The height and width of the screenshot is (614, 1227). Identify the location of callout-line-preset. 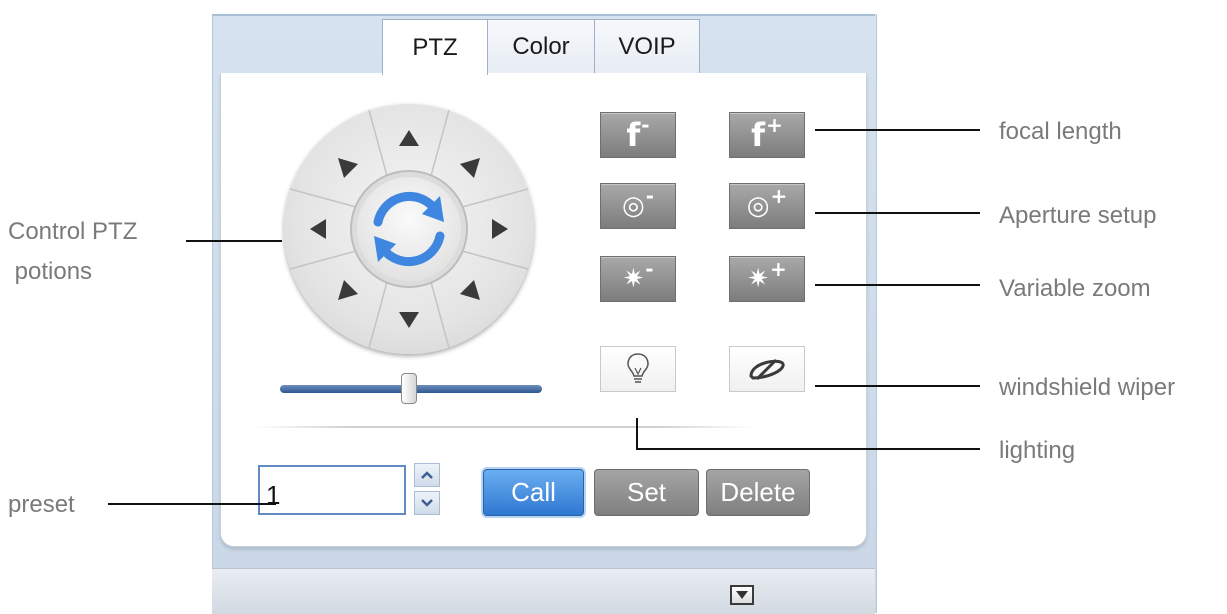
(192, 504).